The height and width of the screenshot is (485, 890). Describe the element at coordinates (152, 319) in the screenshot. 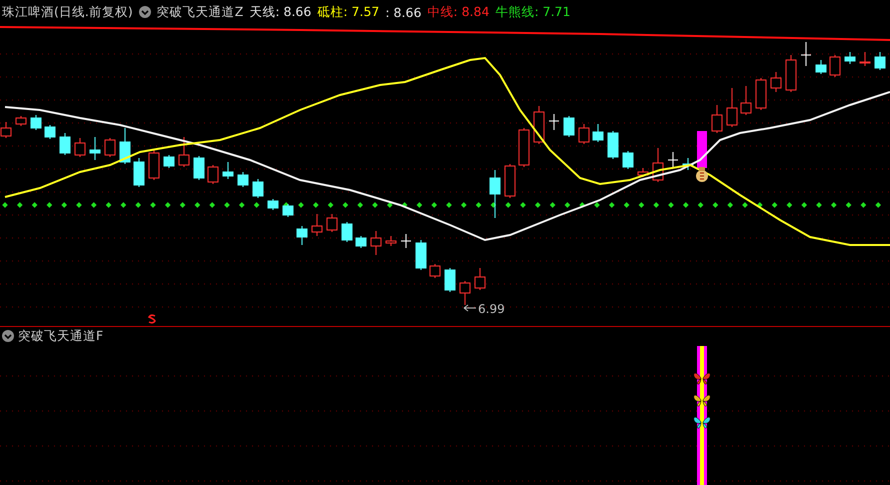

I see `signal-mark-icon` at that location.